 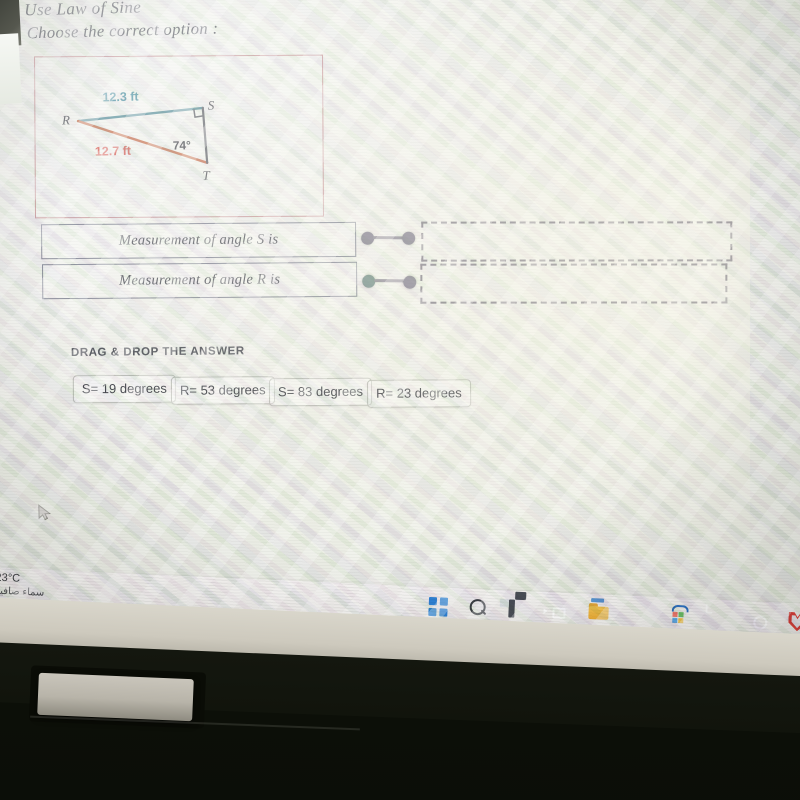 I want to click on laptop-latch, so click(x=115, y=697).